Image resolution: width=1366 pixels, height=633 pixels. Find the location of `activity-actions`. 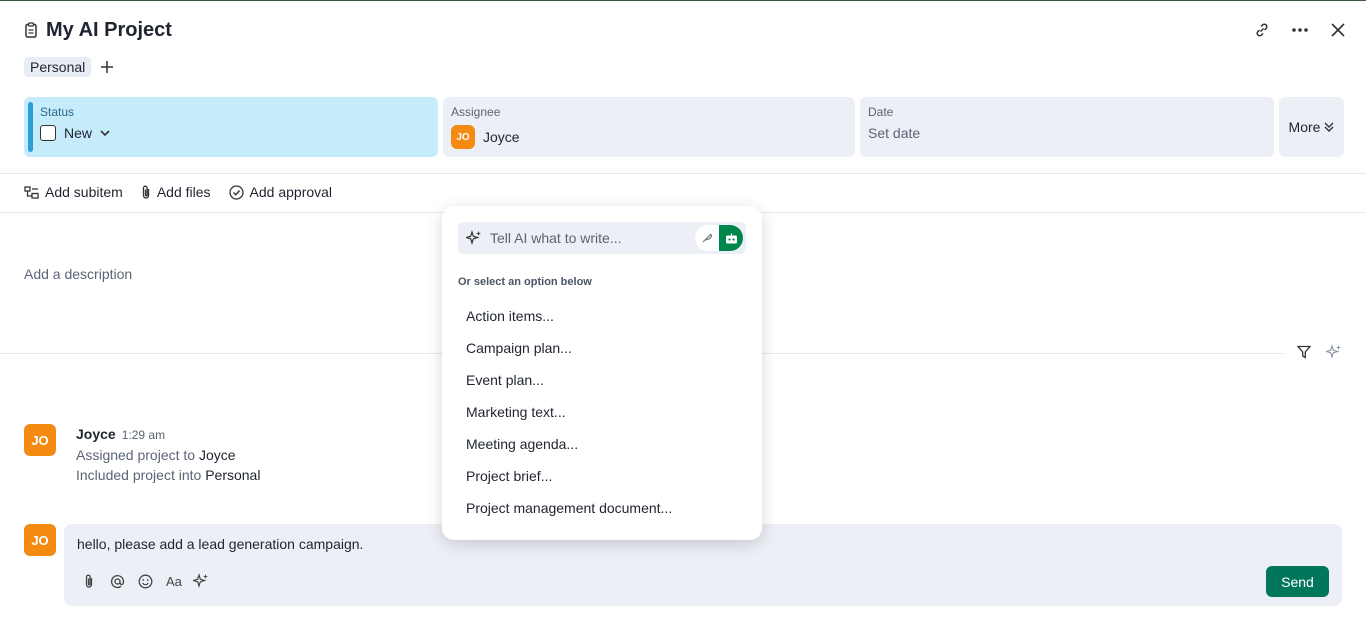

activity-actions is located at coordinates (1319, 352).